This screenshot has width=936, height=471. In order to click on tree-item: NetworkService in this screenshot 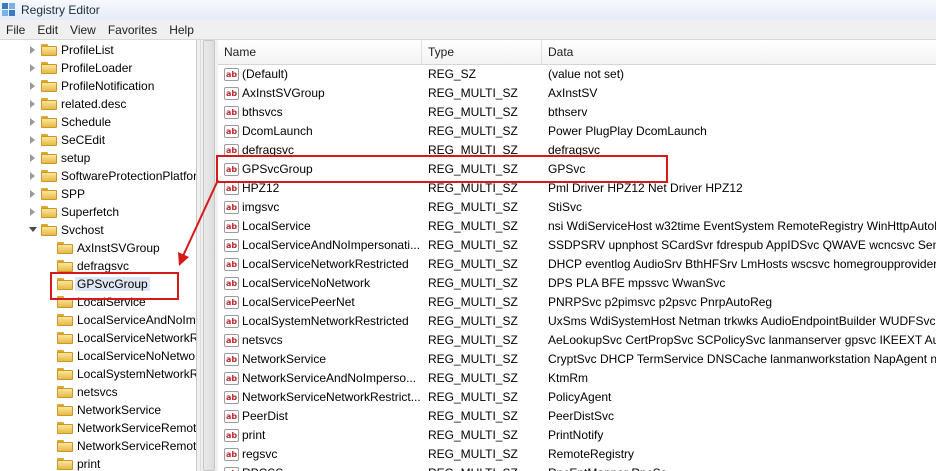, I will do `click(102, 410)`.